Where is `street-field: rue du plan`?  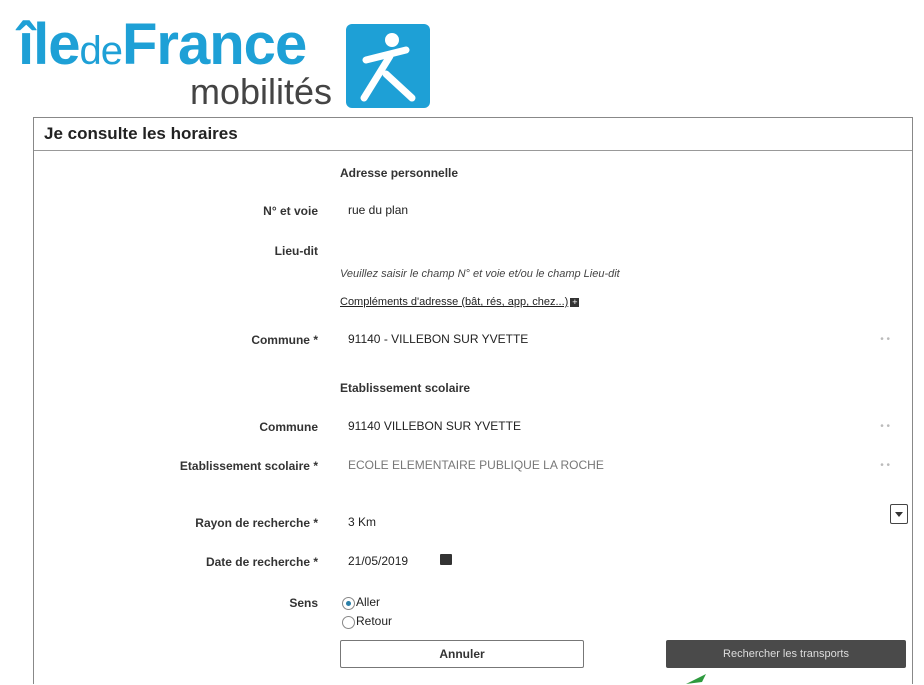
street-field: rue du plan is located at coordinates (619, 210).